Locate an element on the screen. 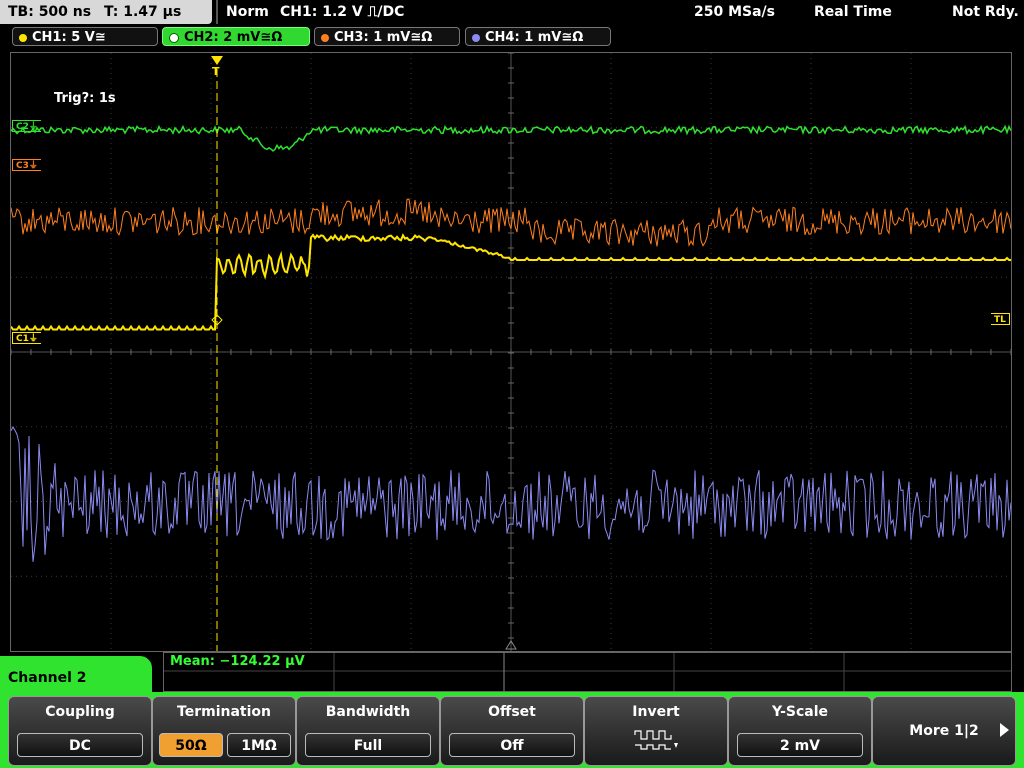 The height and width of the screenshot is (768, 1024). tab-ch3: CH3: 1 mV≅Ω is located at coordinates (387, 36).